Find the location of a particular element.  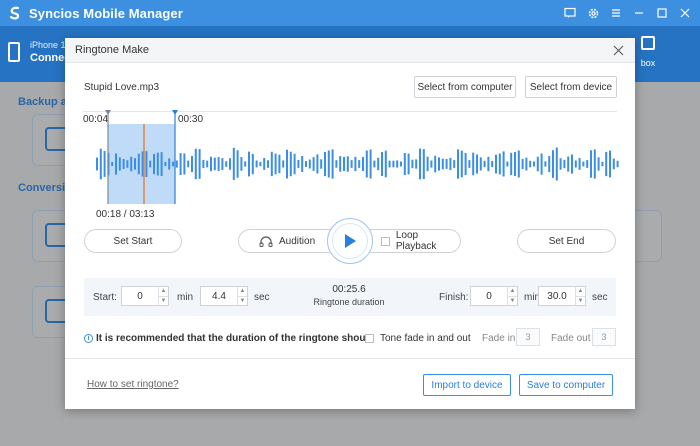

selection-region is located at coordinates (141, 164).